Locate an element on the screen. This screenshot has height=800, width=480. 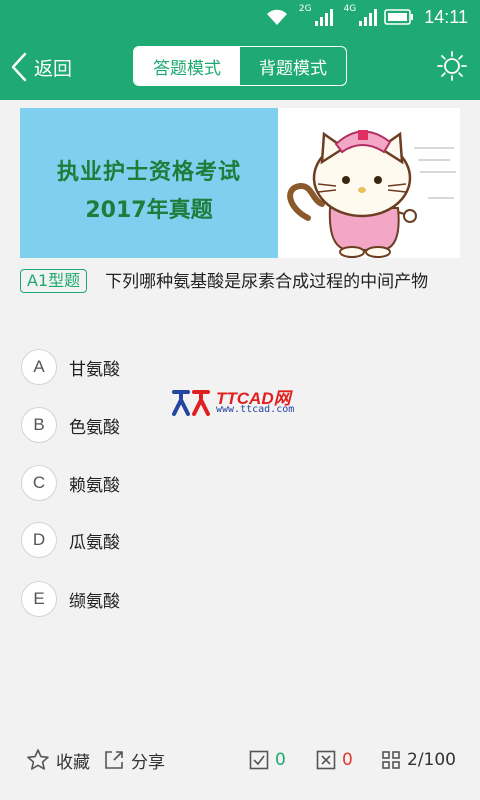
watermark-logo-icon is located at coordinates (191, 403).